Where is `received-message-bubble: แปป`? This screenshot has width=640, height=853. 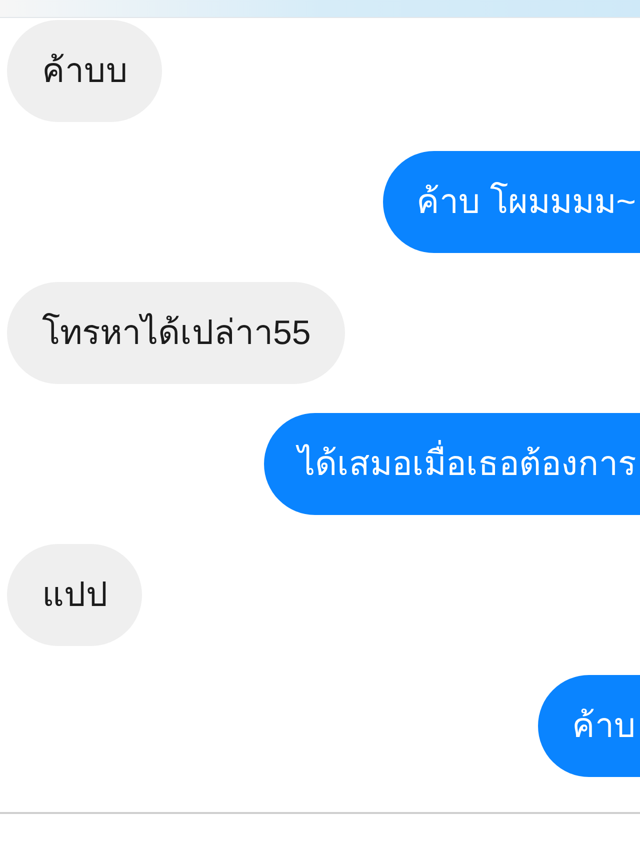 received-message-bubble: แปป is located at coordinates (74, 595).